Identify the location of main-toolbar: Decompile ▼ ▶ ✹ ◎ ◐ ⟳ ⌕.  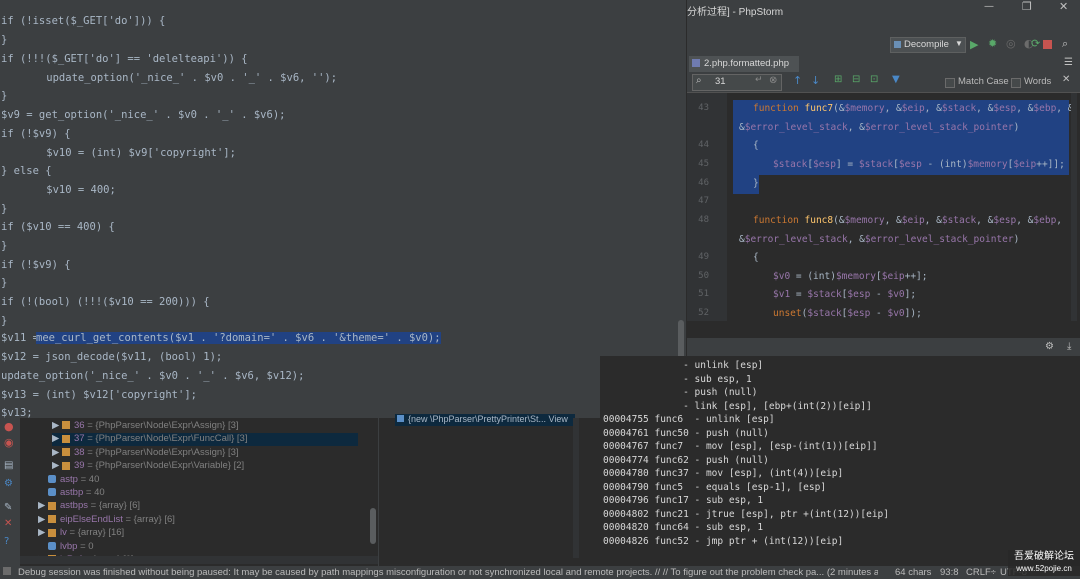
(883, 45).